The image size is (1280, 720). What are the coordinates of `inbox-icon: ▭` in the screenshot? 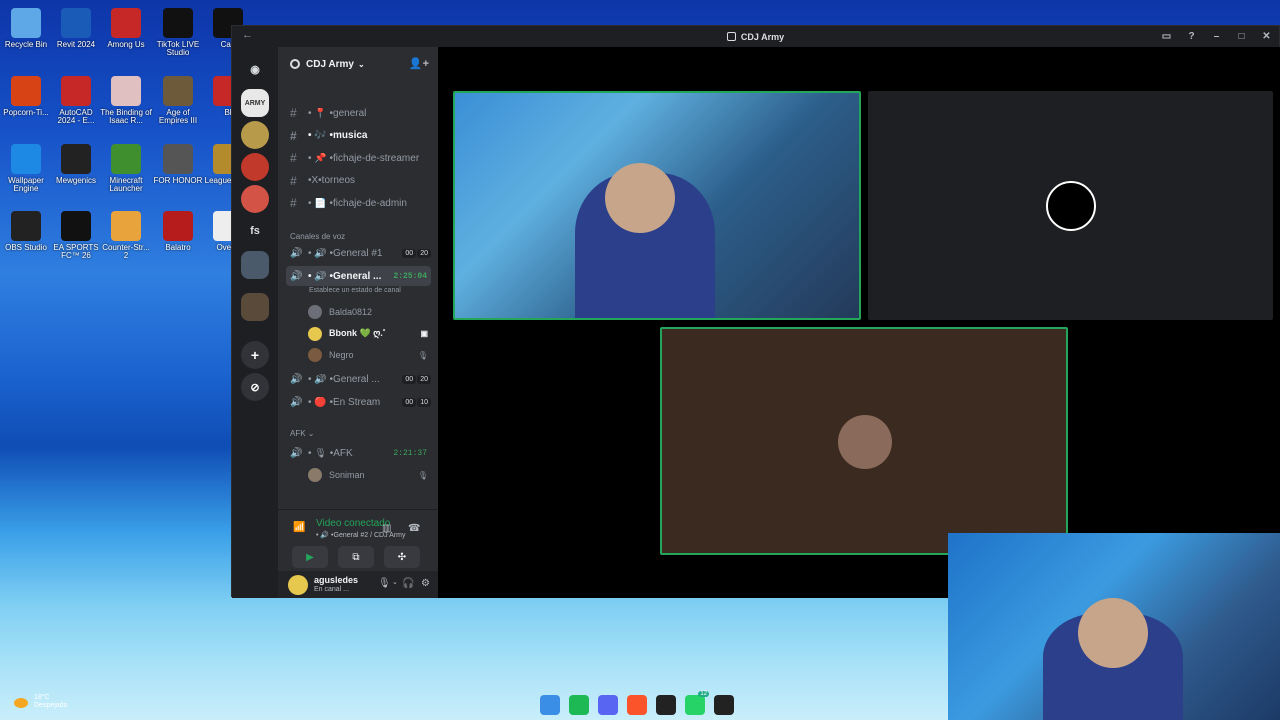 It's located at (1166, 36).